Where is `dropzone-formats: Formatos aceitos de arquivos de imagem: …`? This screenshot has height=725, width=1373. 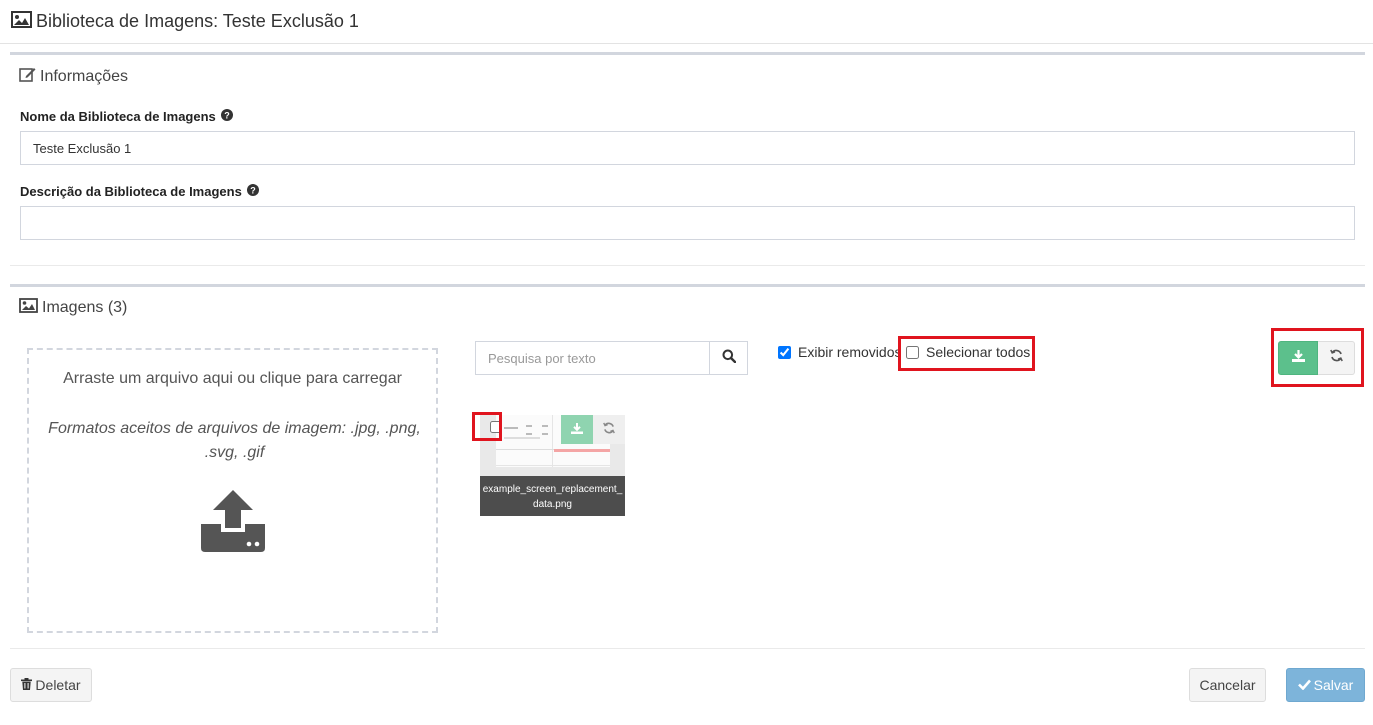
dropzone-formats: Formatos aceitos de arquivos de imagem: … is located at coordinates (234, 440).